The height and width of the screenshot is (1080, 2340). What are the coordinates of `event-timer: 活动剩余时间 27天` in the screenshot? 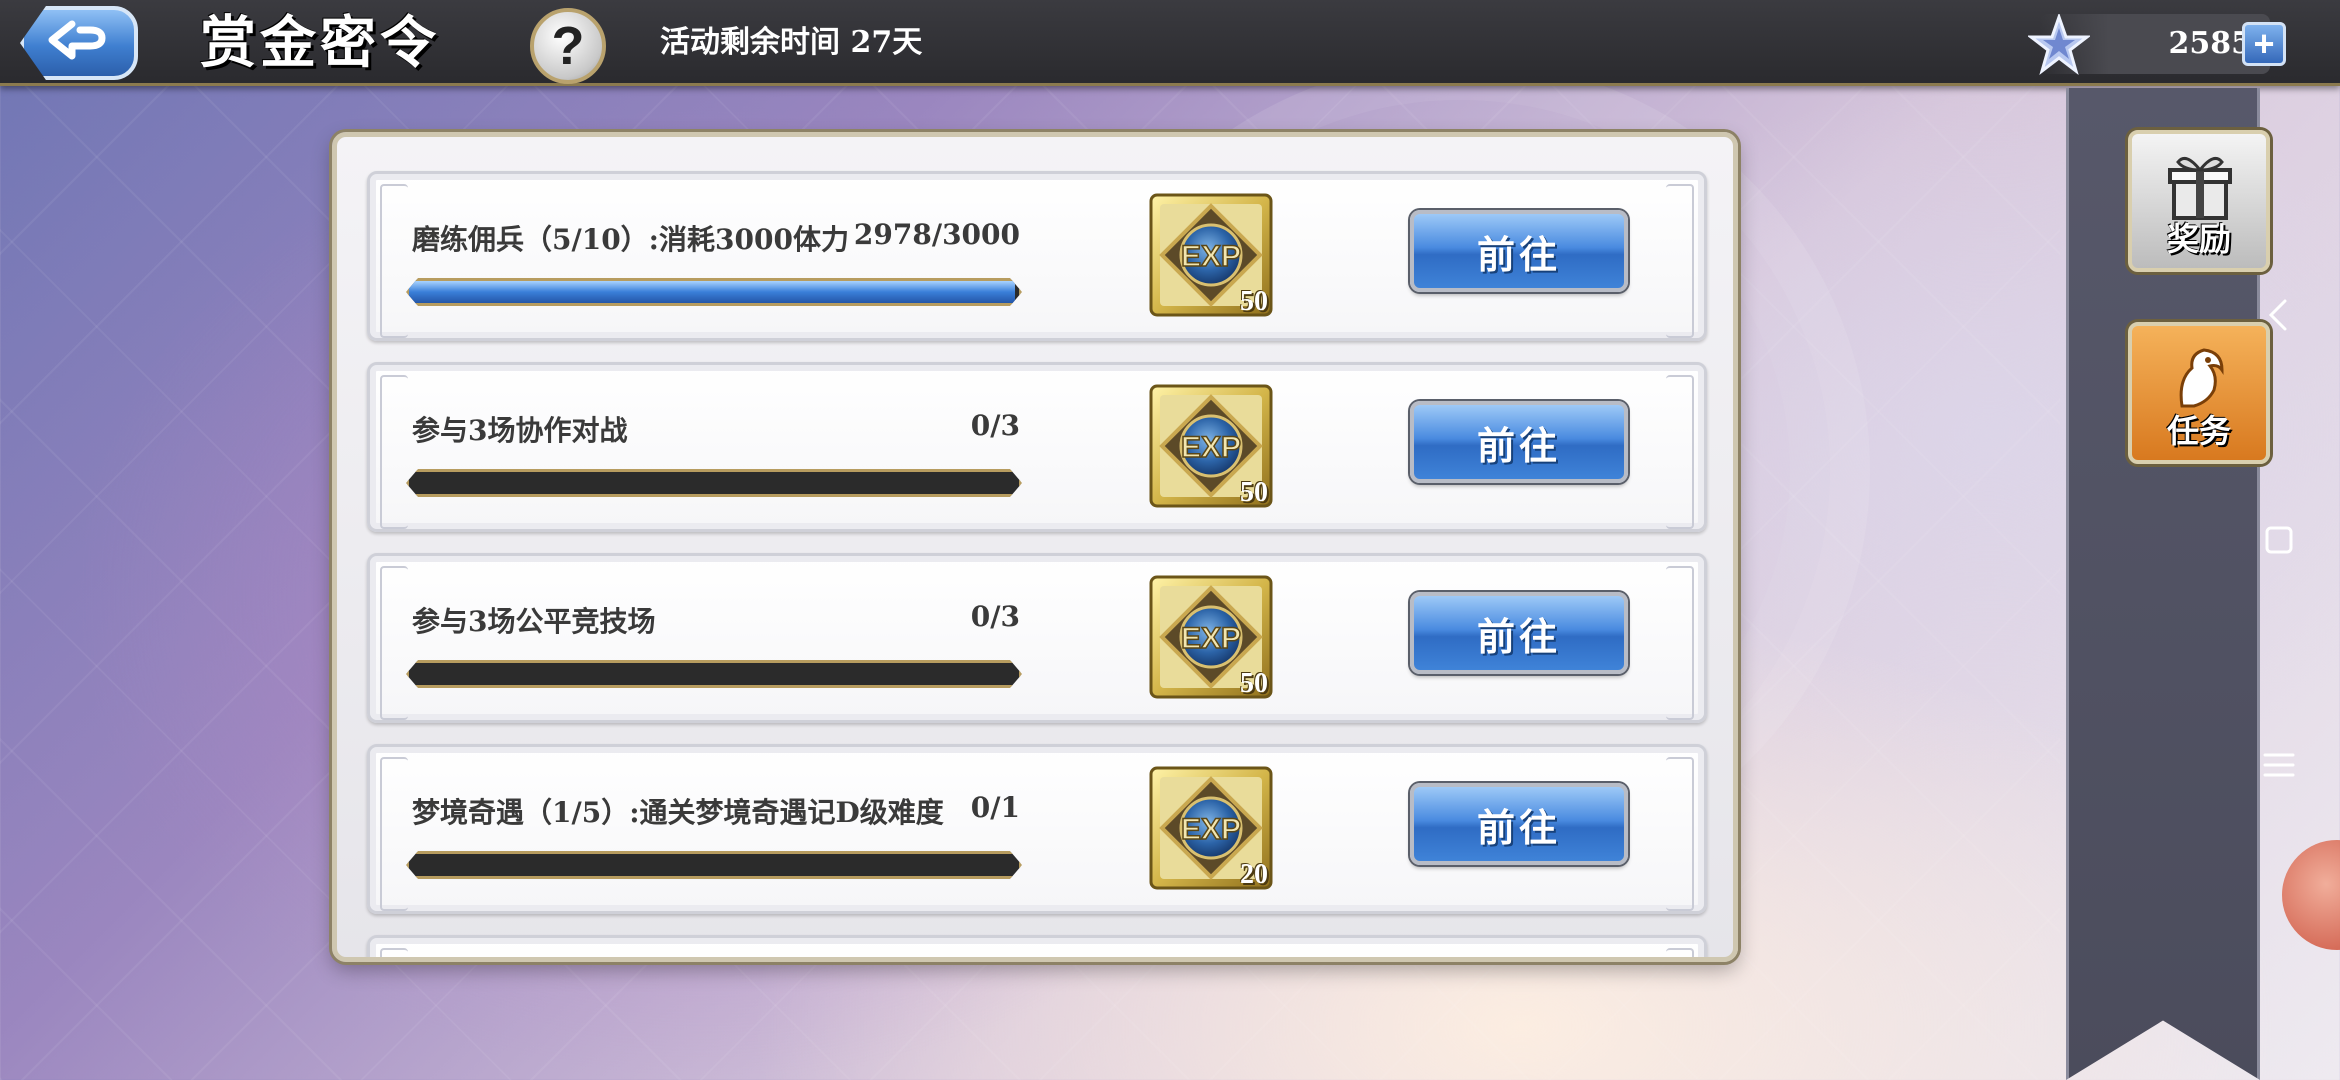 It's located at (791, 42).